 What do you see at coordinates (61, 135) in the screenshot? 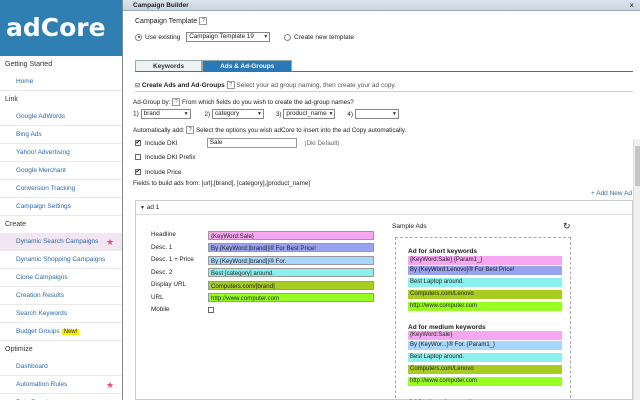
I see `sidebar-item-bing-ads: Bing Ads` at bounding box center [61, 135].